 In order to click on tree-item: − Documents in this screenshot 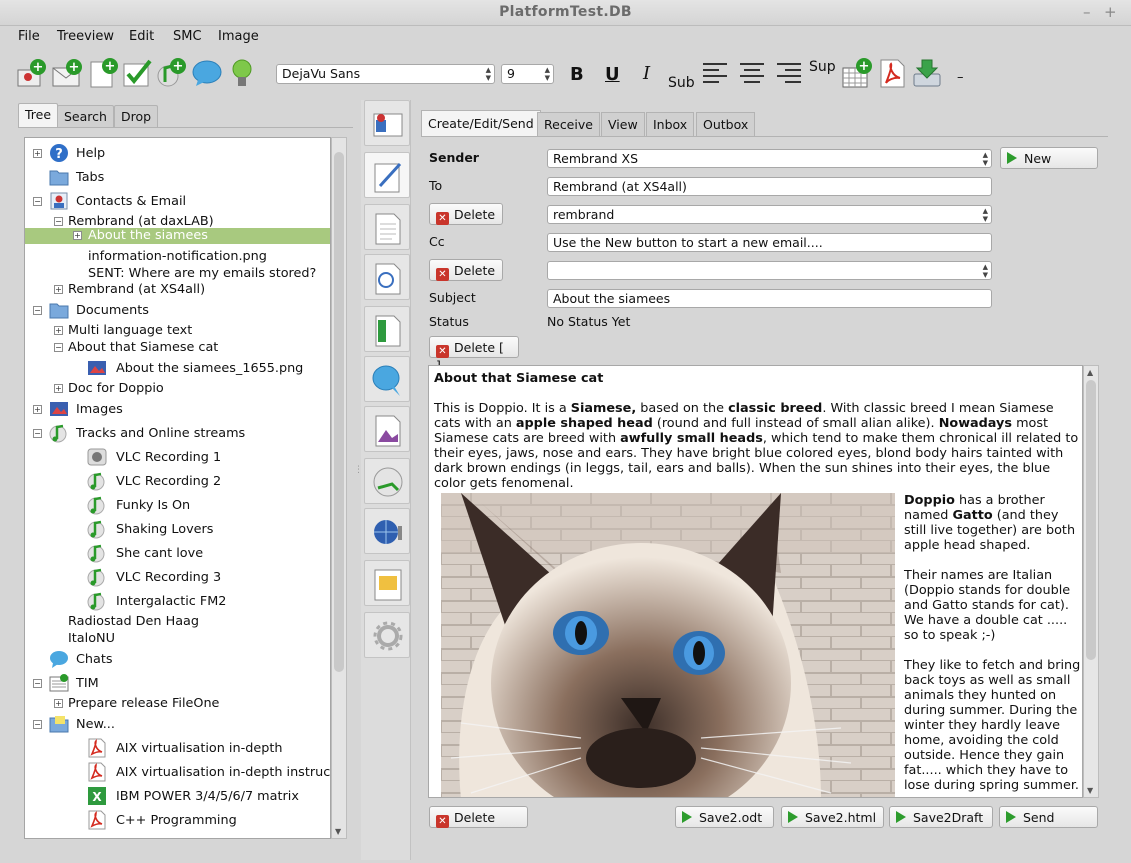, I will do `click(177, 310)`.